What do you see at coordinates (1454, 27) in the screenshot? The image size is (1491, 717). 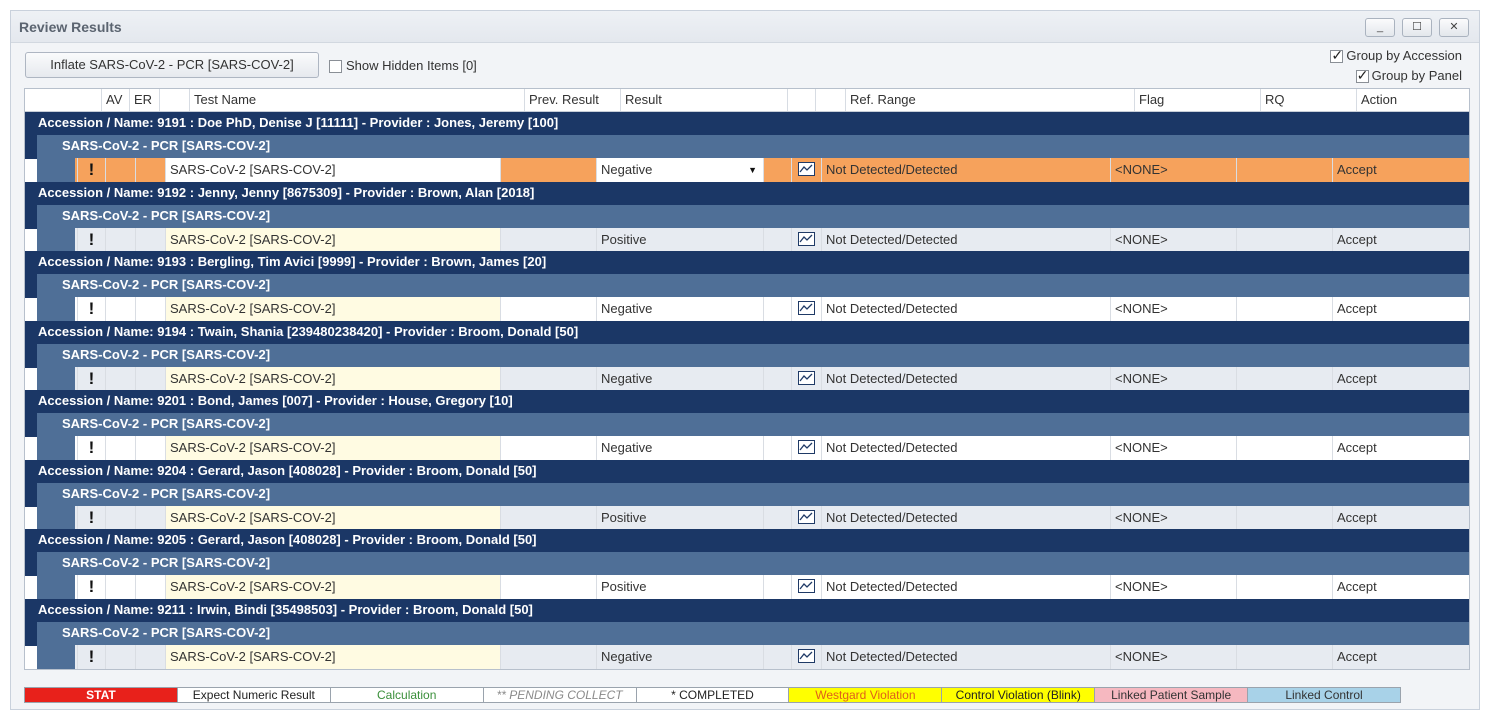 I see `close-button: ✕` at bounding box center [1454, 27].